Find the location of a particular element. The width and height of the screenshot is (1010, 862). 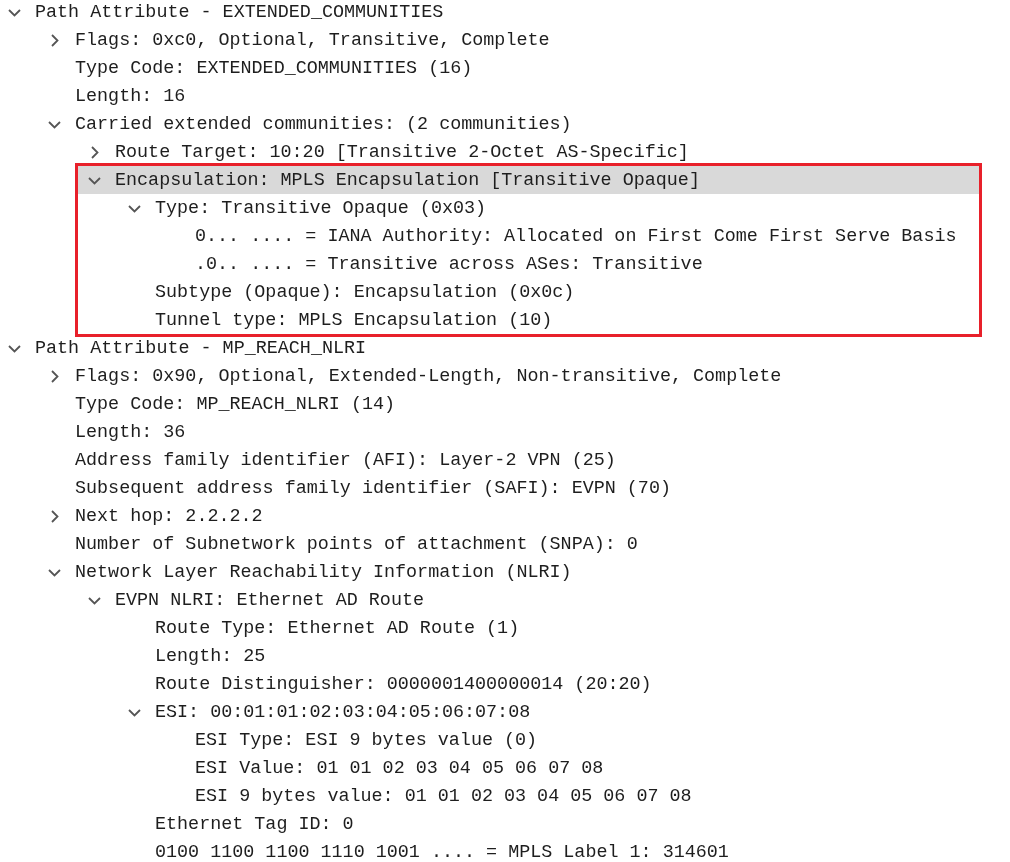

tree-item-label: Route Type: Ethernet AD Route (1) is located at coordinates (337, 628).